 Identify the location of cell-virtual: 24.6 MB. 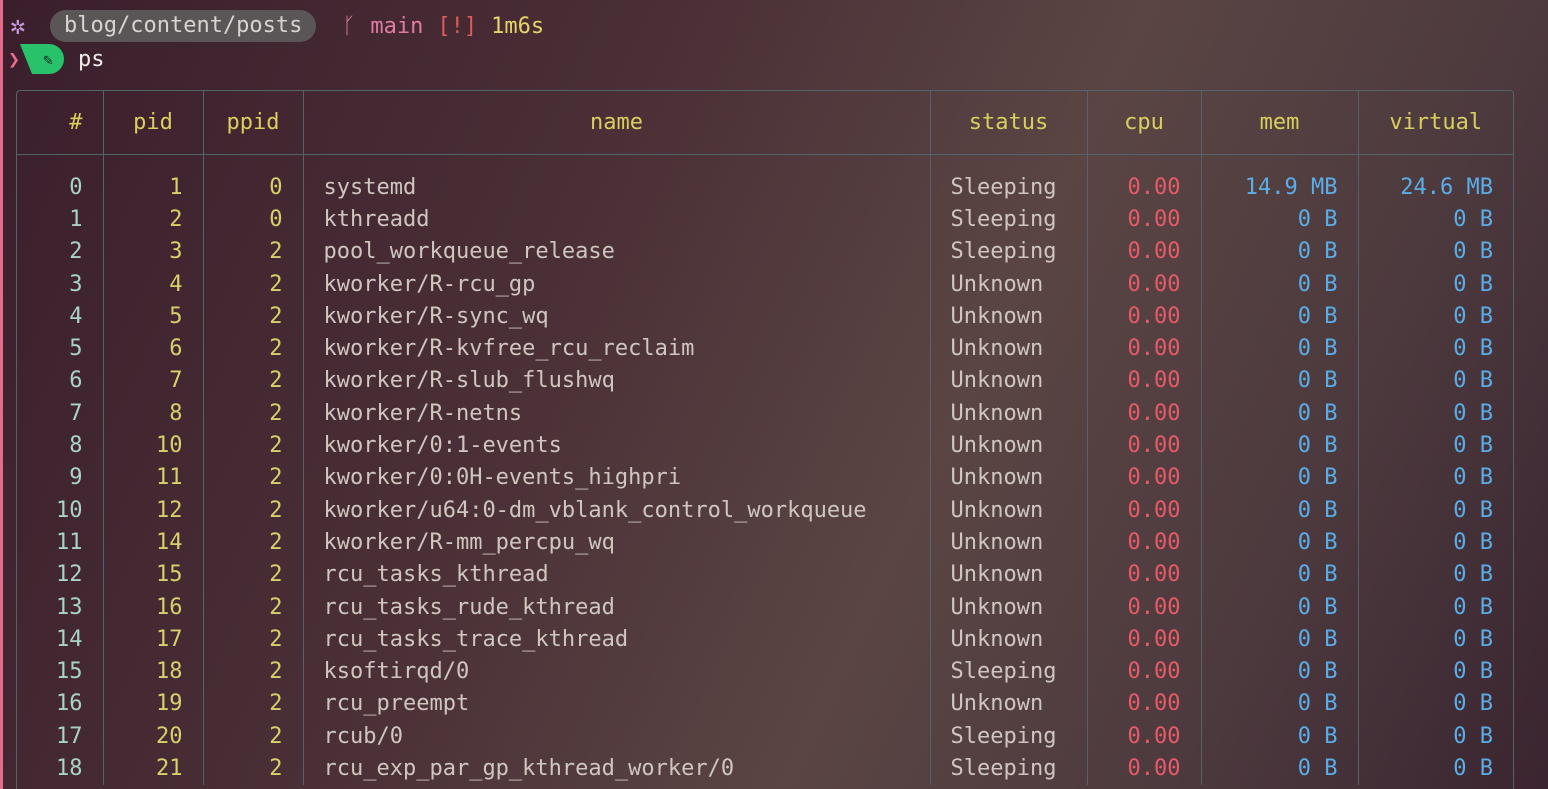
(1446, 187).